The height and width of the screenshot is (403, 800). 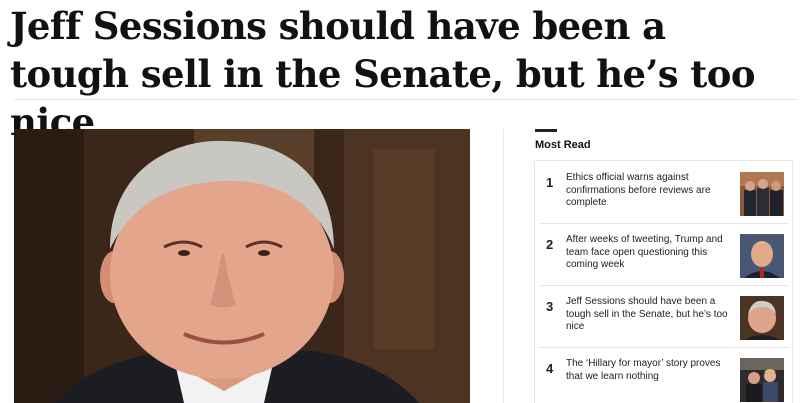 What do you see at coordinates (550, 306) in the screenshot?
I see `most-read-rank: 3` at bounding box center [550, 306].